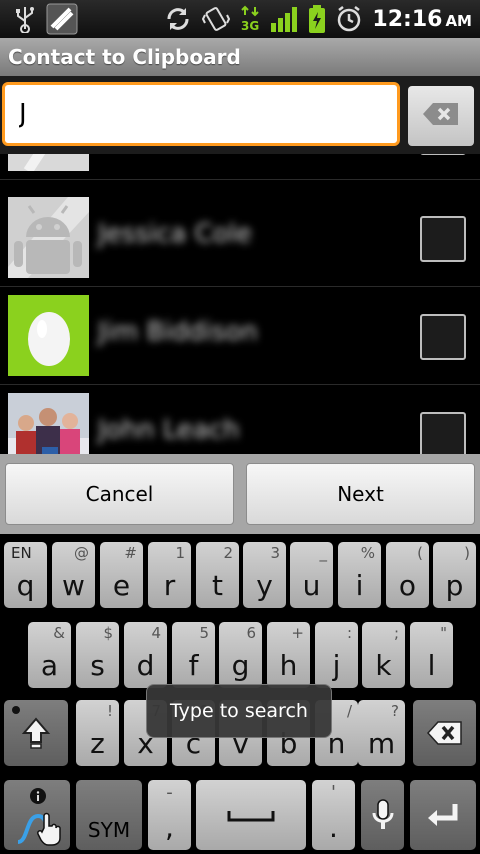 The image size is (480, 854). Describe the element at coordinates (130, 553) in the screenshot. I see `key-alt-label: #` at that location.